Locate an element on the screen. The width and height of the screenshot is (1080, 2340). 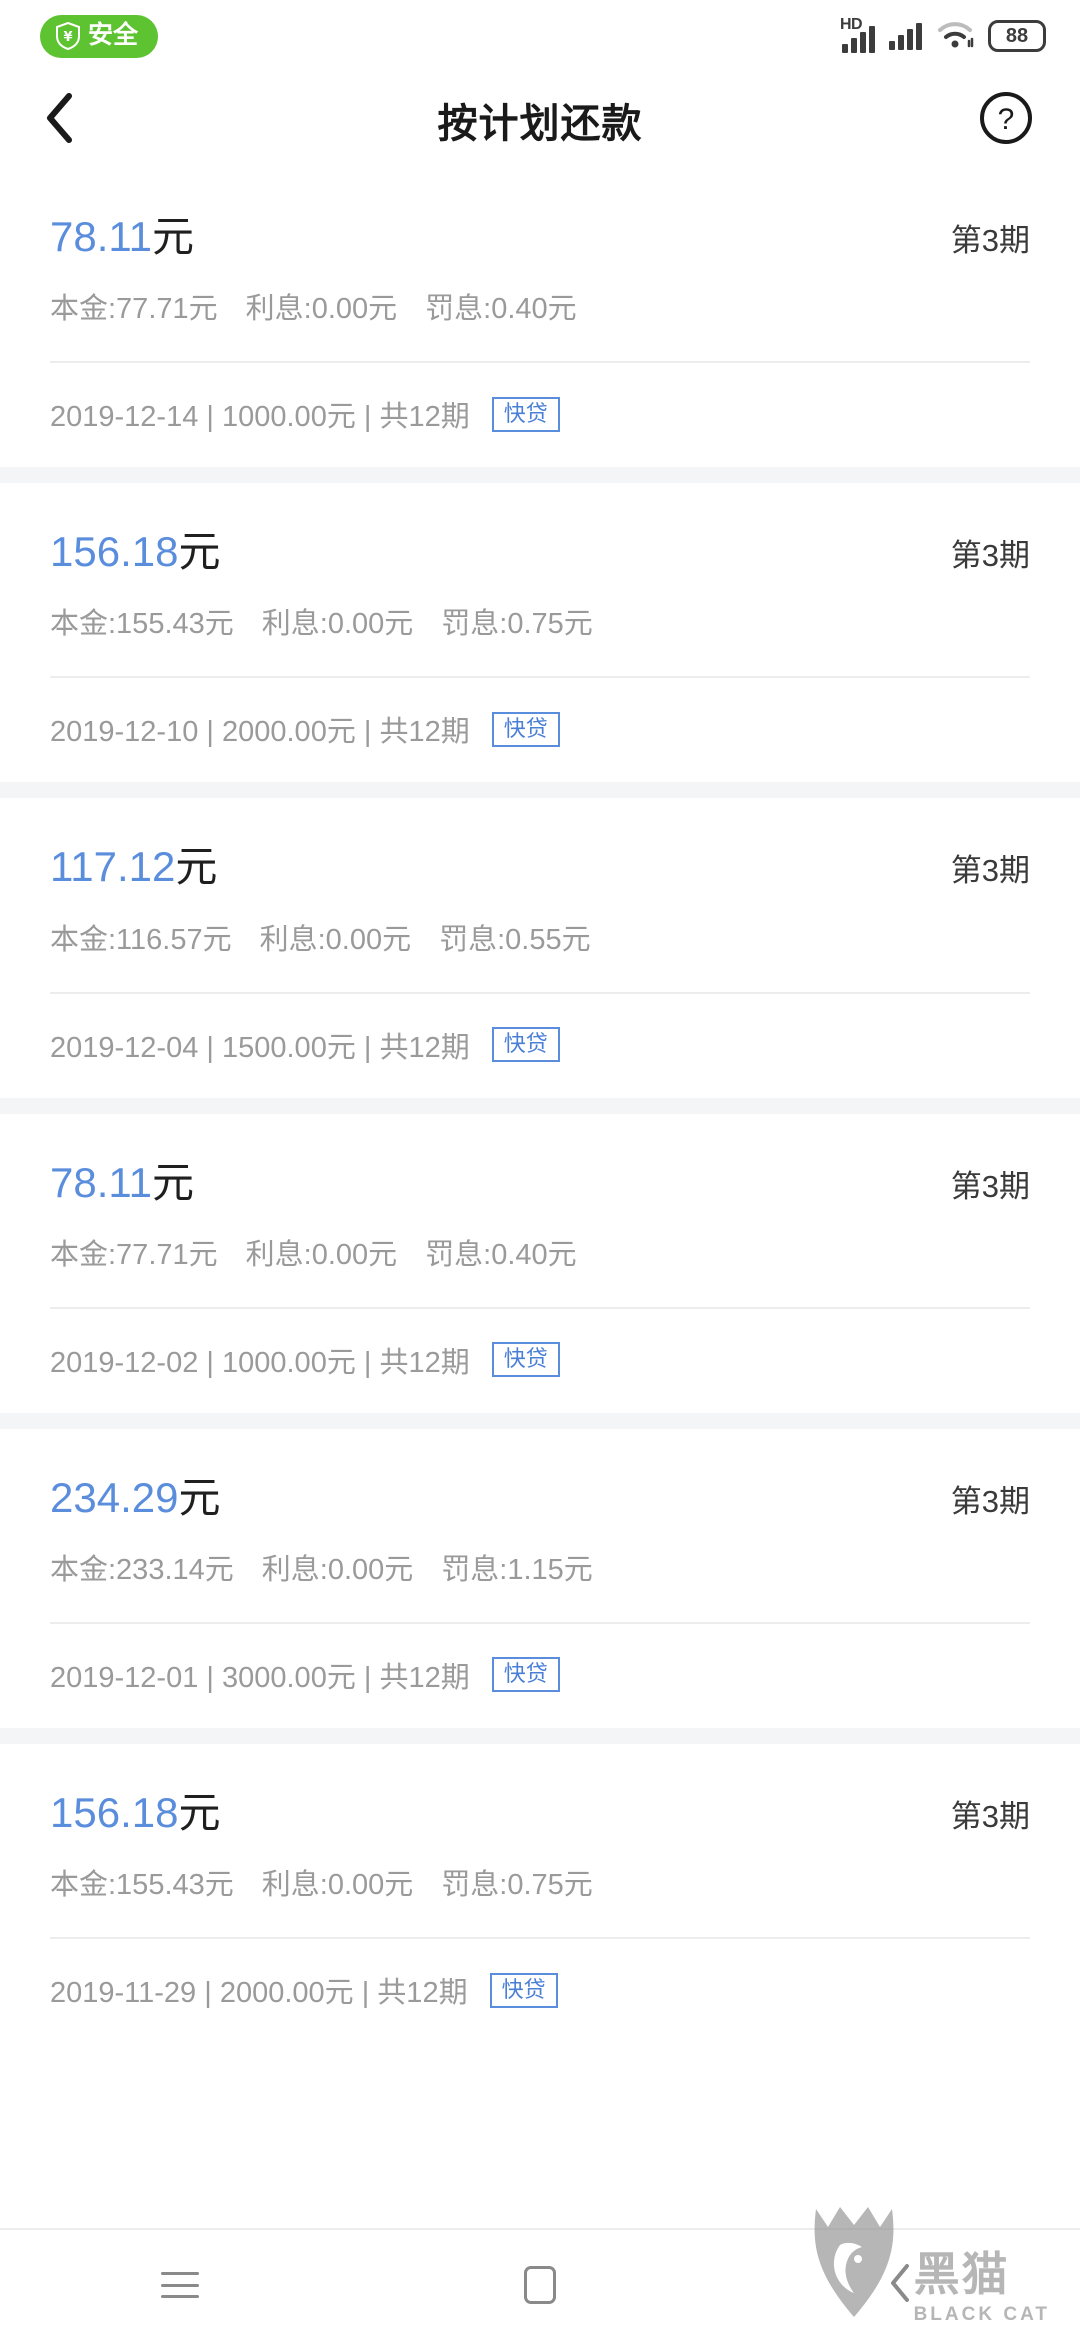
card-header-row: 117.12元 第3期 is located at coordinates (540, 844).